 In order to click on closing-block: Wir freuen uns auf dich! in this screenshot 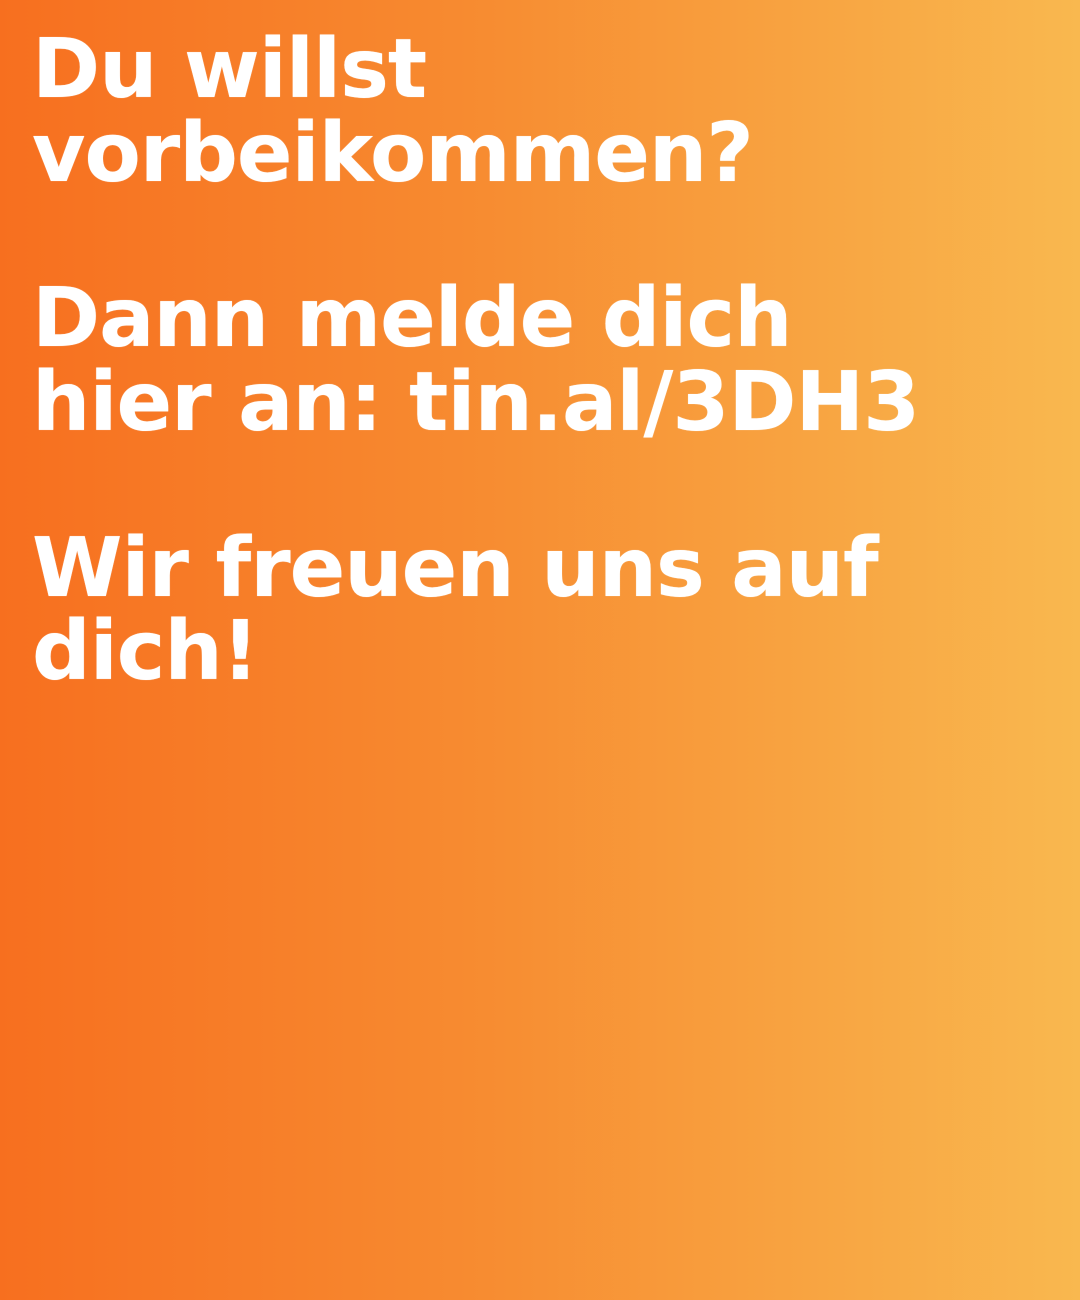, I will do `click(542, 610)`.